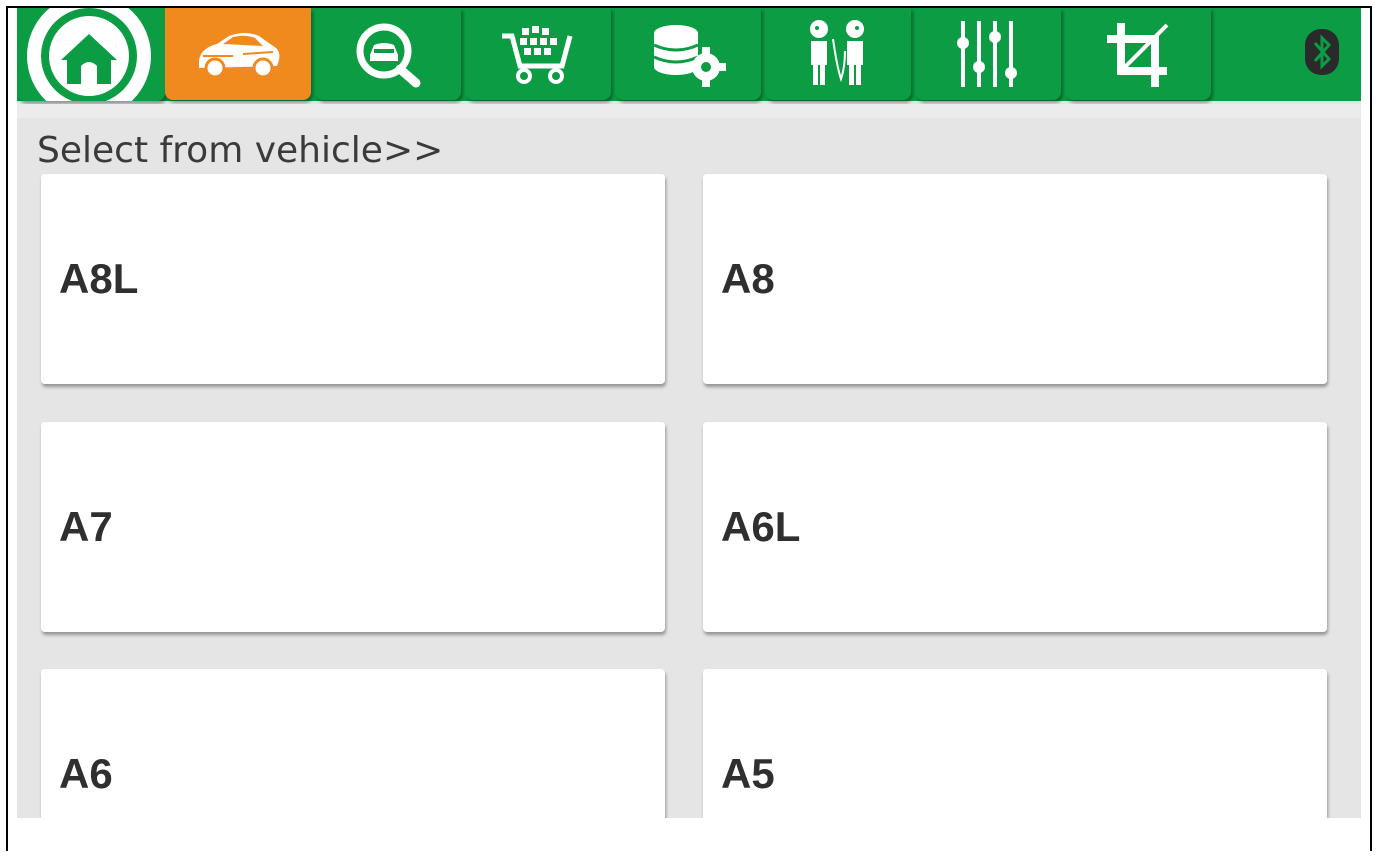 Image resolution: width=1379 pixels, height=857 pixels. I want to click on vehicle-card: A8, so click(1015, 279).